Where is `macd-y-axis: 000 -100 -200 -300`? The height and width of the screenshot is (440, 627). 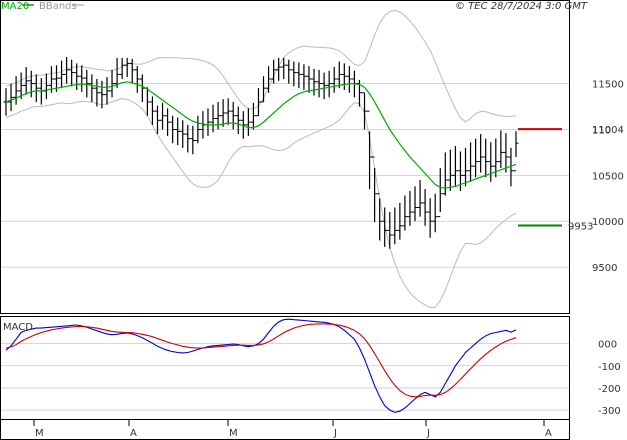
macd-y-axis: 000 -100 -200 -300 is located at coordinates (609, 379).